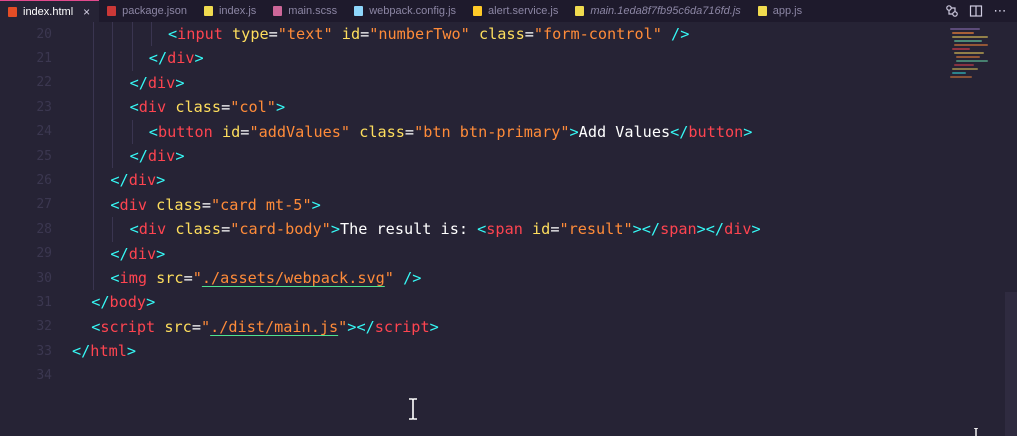  Describe the element at coordinates (976, 11) in the screenshot. I see `split-editor-icon` at that location.